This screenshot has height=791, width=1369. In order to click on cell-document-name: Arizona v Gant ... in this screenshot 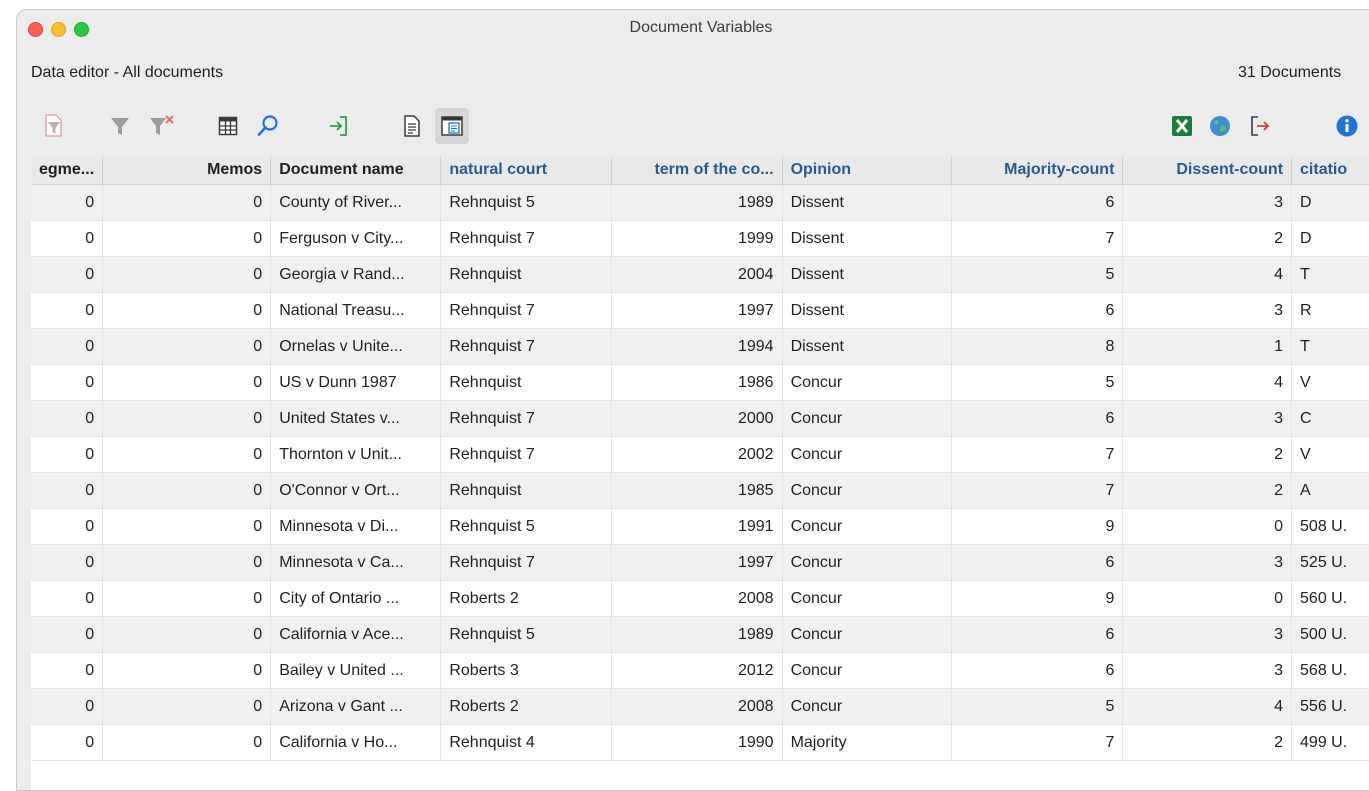, I will do `click(356, 706)`.